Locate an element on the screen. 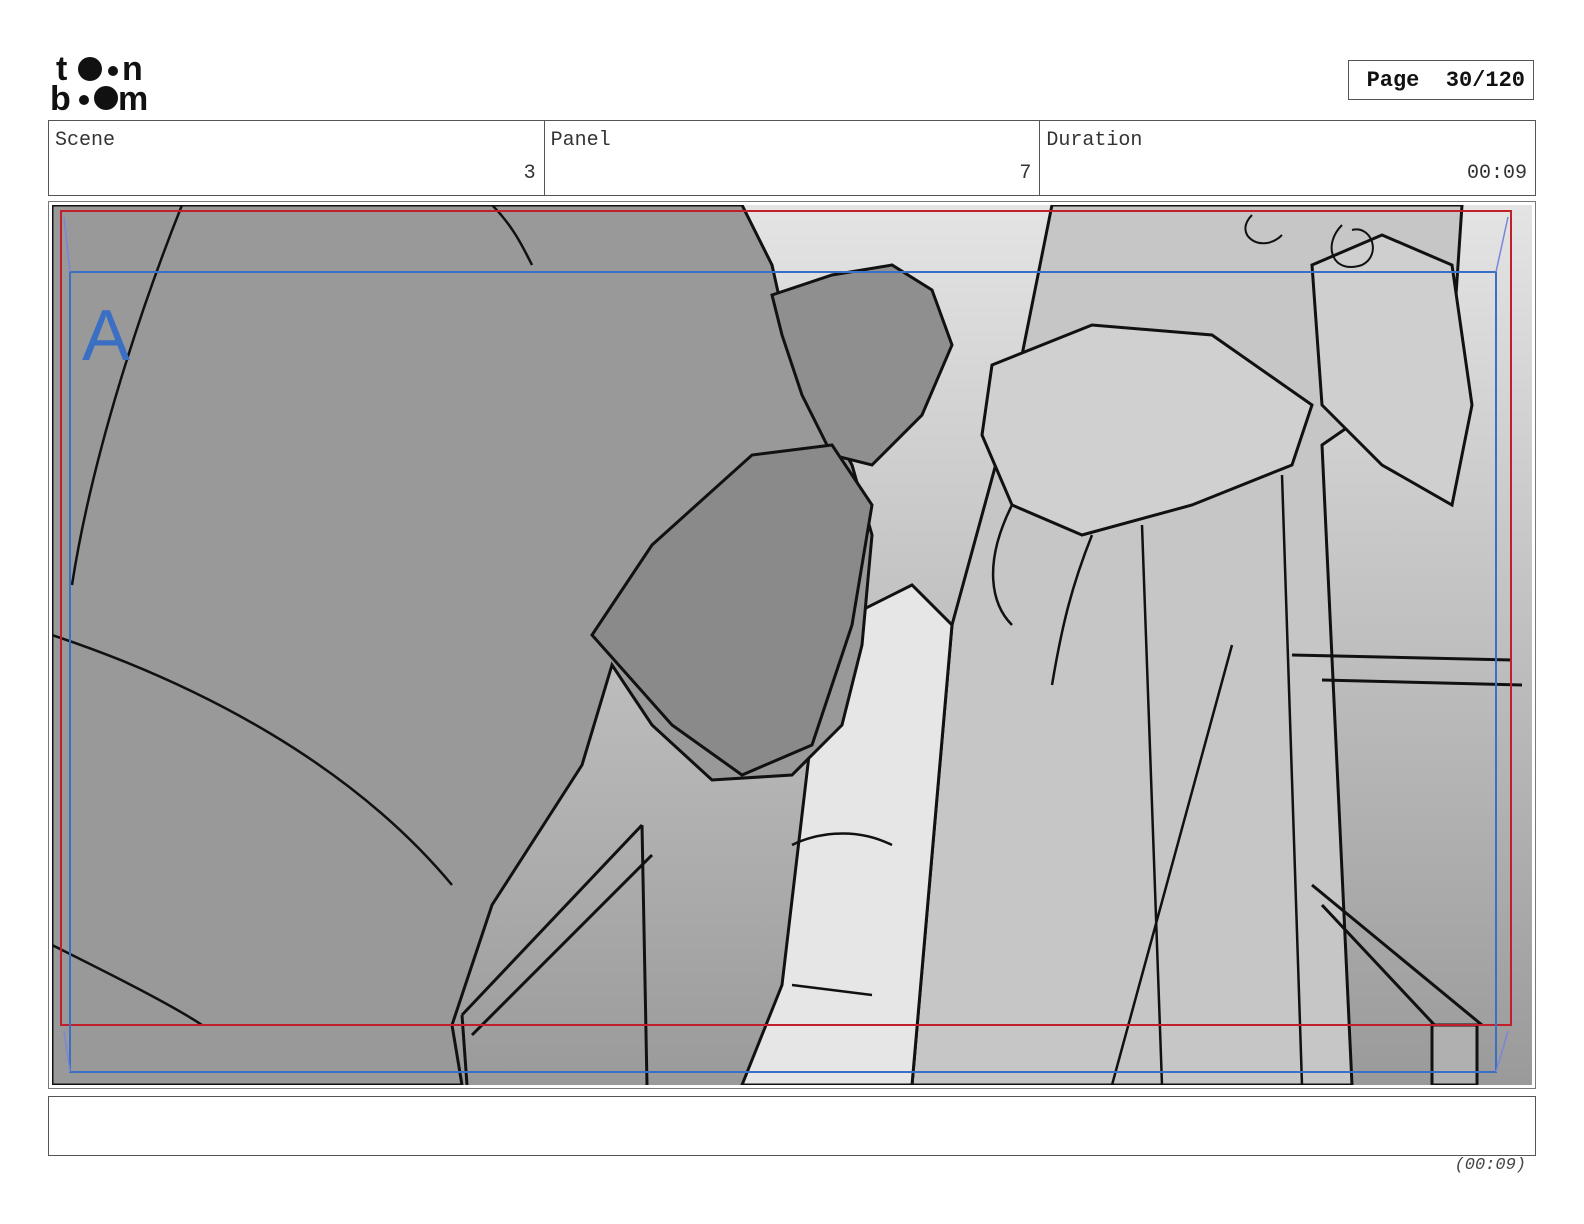 The width and height of the screenshot is (1584, 1224). panel-value: 7 is located at coordinates (1025, 173).